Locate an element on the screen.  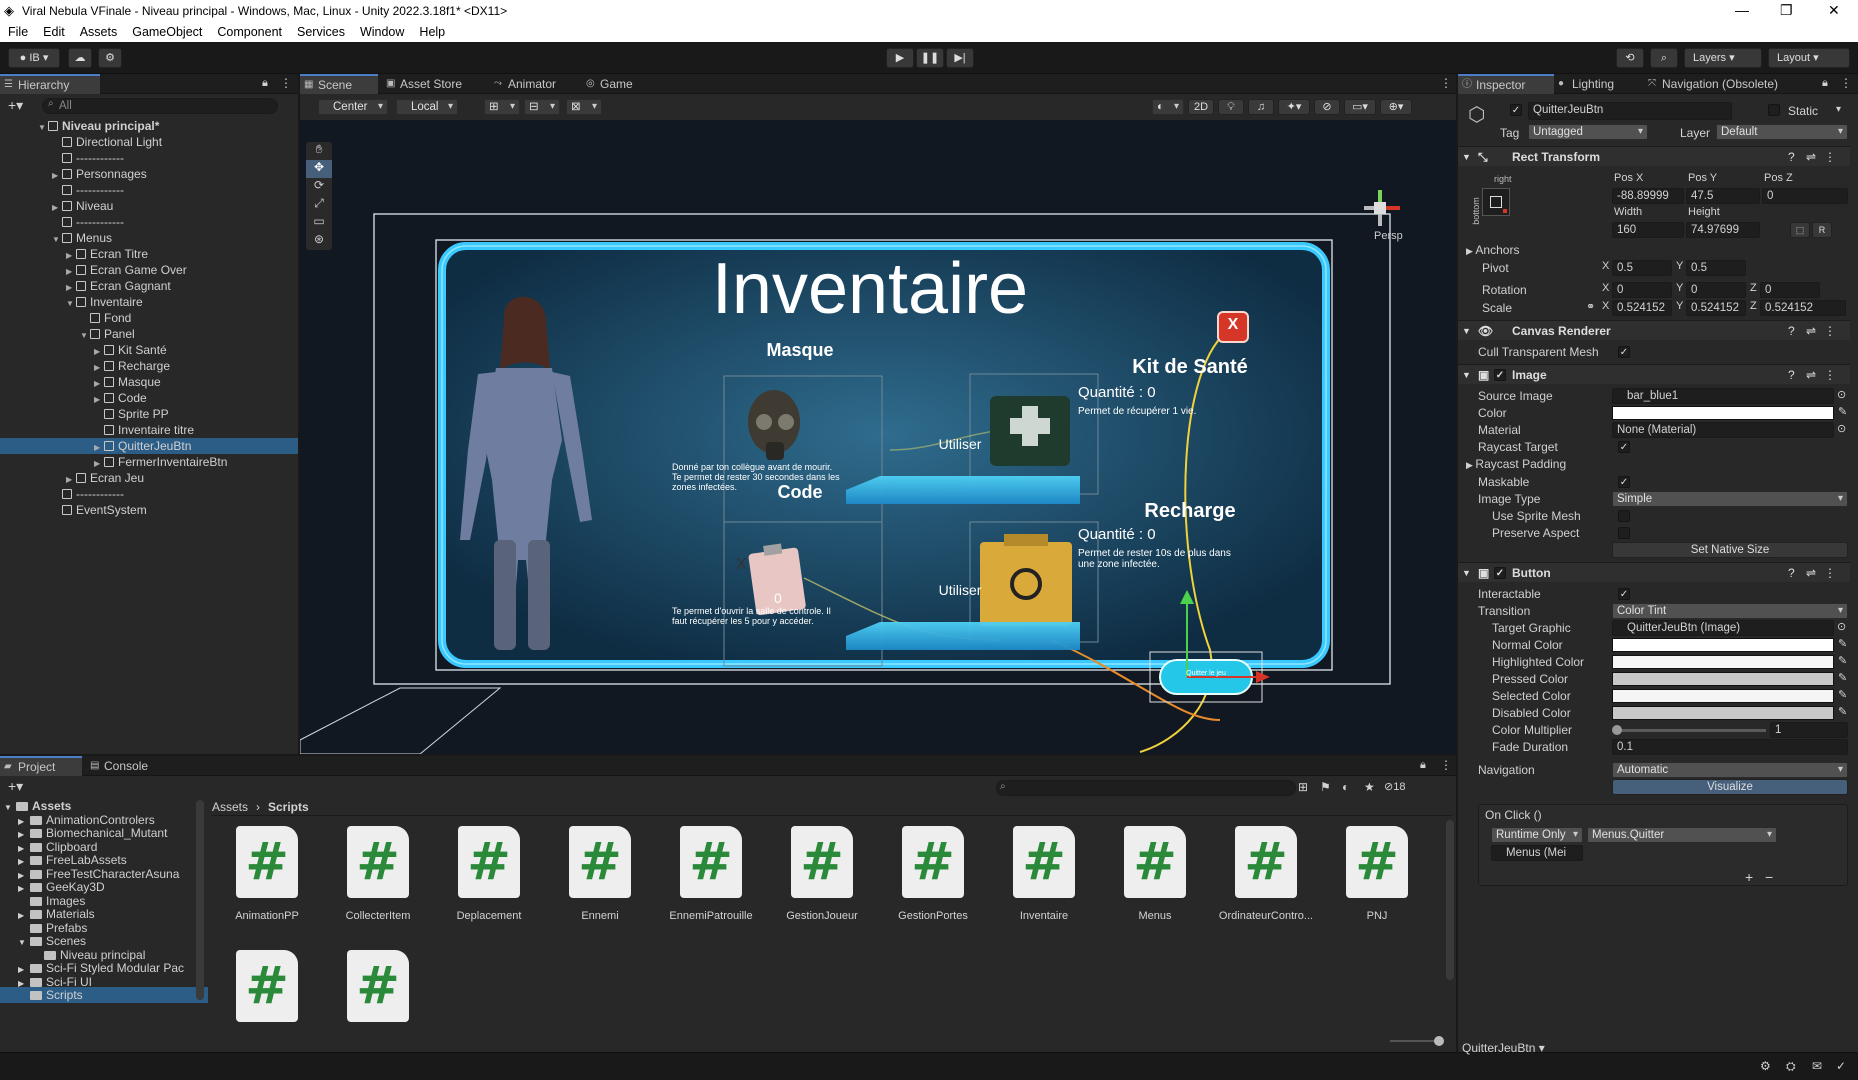
draw-mode-dropdown: ◐ is located at coordinates (1168, 107).